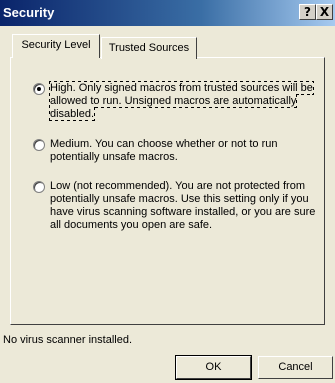 This screenshot has width=335, height=383. I want to click on cancel-button: Cancel, so click(295, 367).